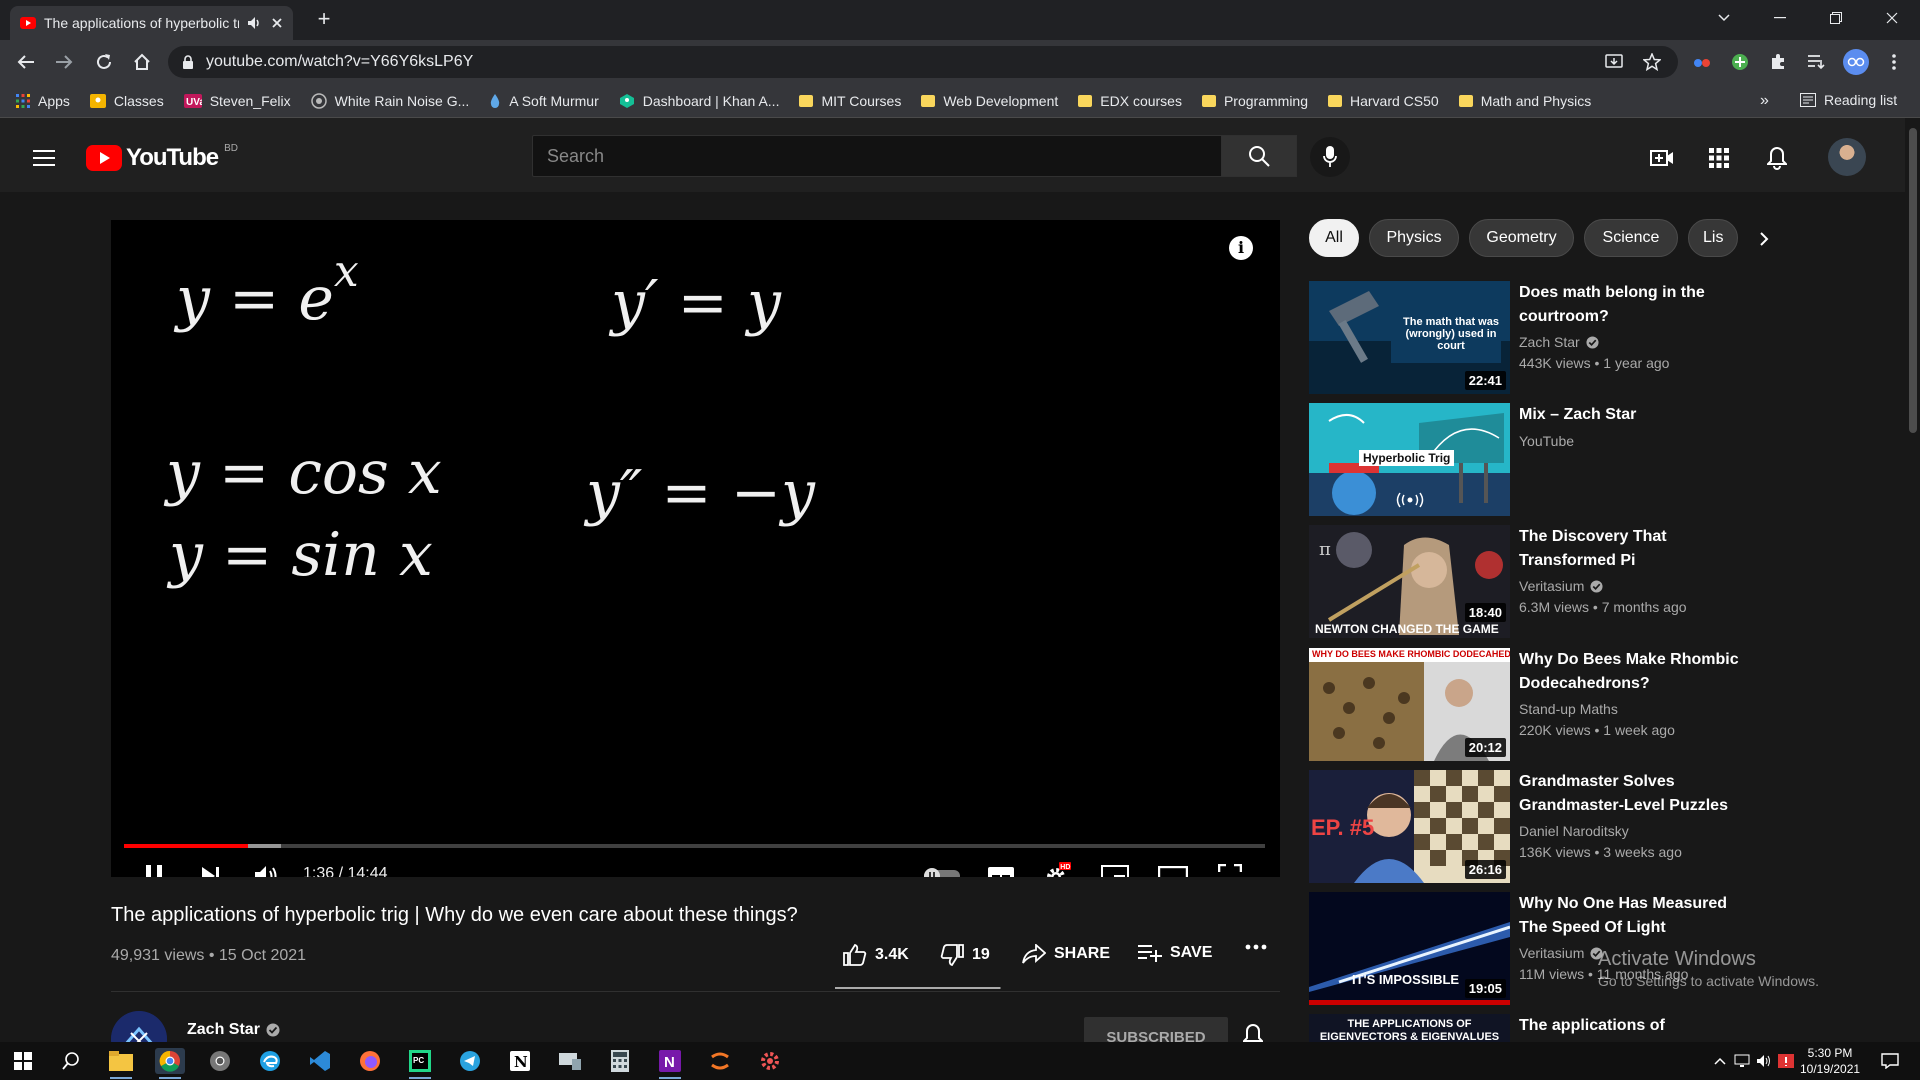  Describe the element at coordinates (570, 1061) in the screenshot. I see `devices-icon` at that location.